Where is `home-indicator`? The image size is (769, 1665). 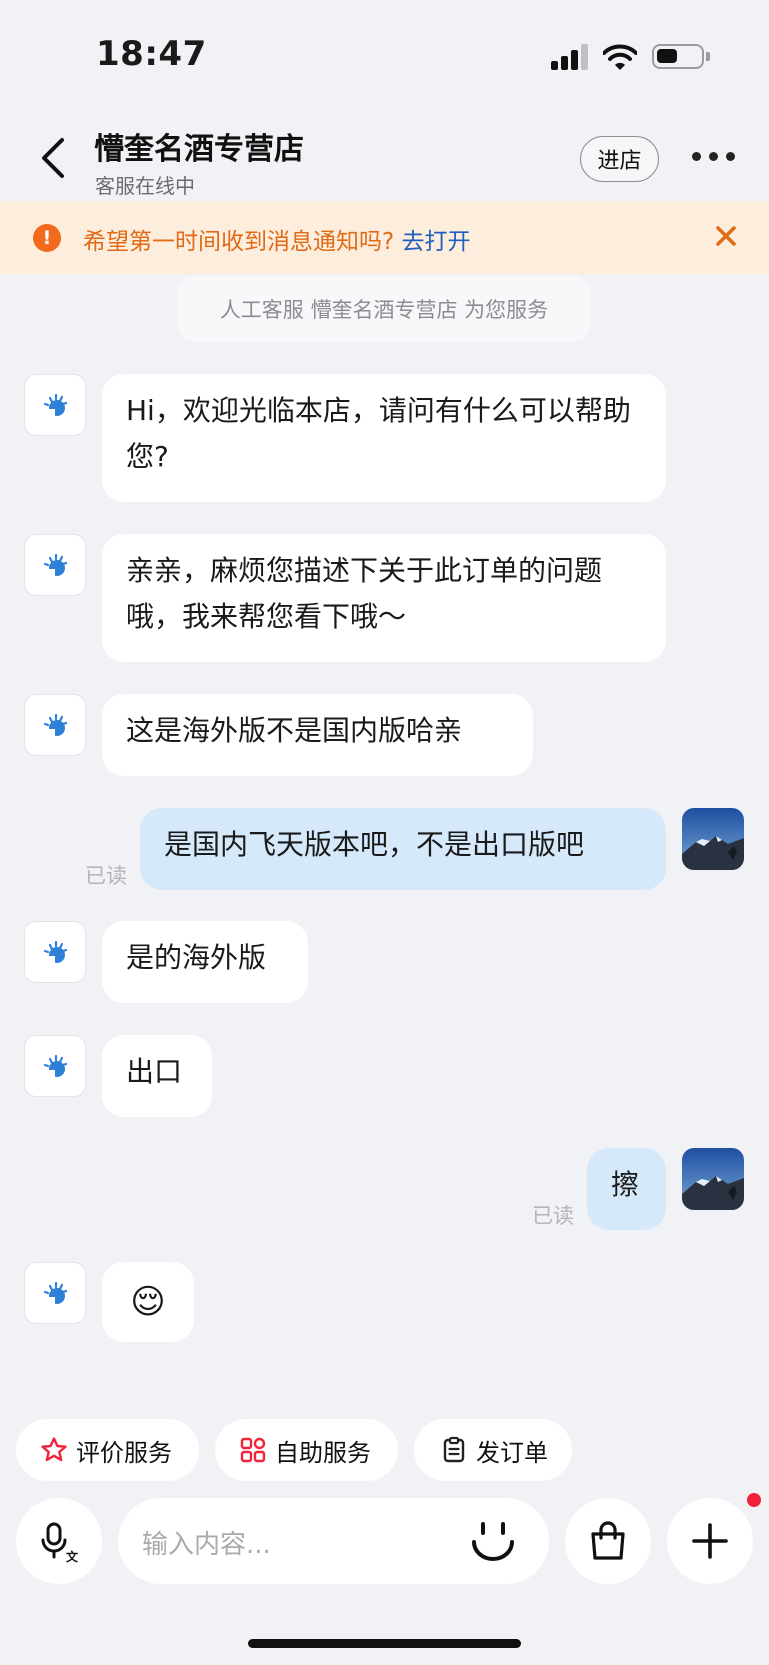 home-indicator is located at coordinates (384, 1643).